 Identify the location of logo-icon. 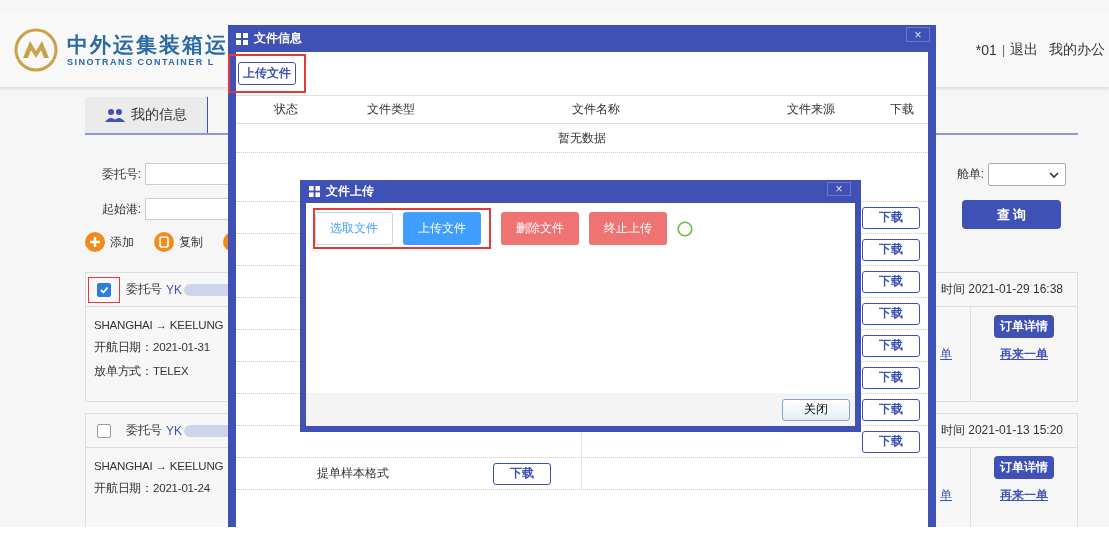
(36, 50).